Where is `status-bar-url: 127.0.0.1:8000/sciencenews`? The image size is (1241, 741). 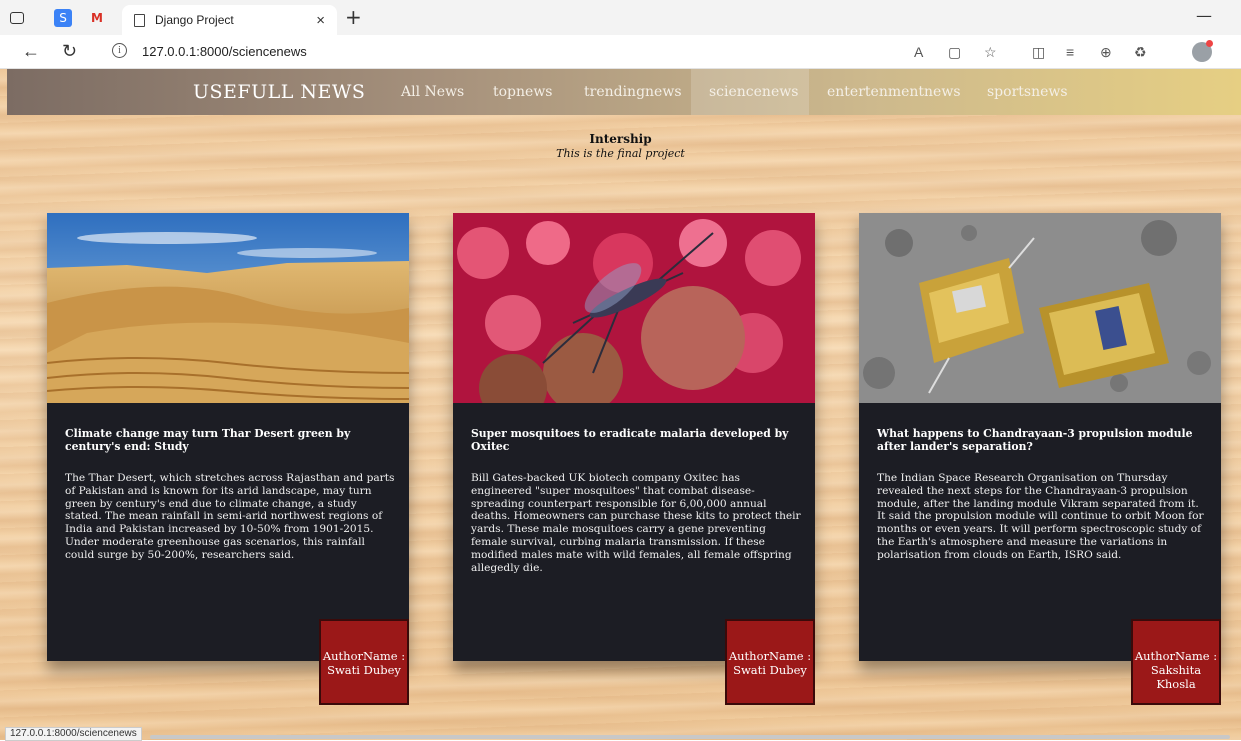 status-bar-url: 127.0.0.1:8000/sciencenews is located at coordinates (73, 734).